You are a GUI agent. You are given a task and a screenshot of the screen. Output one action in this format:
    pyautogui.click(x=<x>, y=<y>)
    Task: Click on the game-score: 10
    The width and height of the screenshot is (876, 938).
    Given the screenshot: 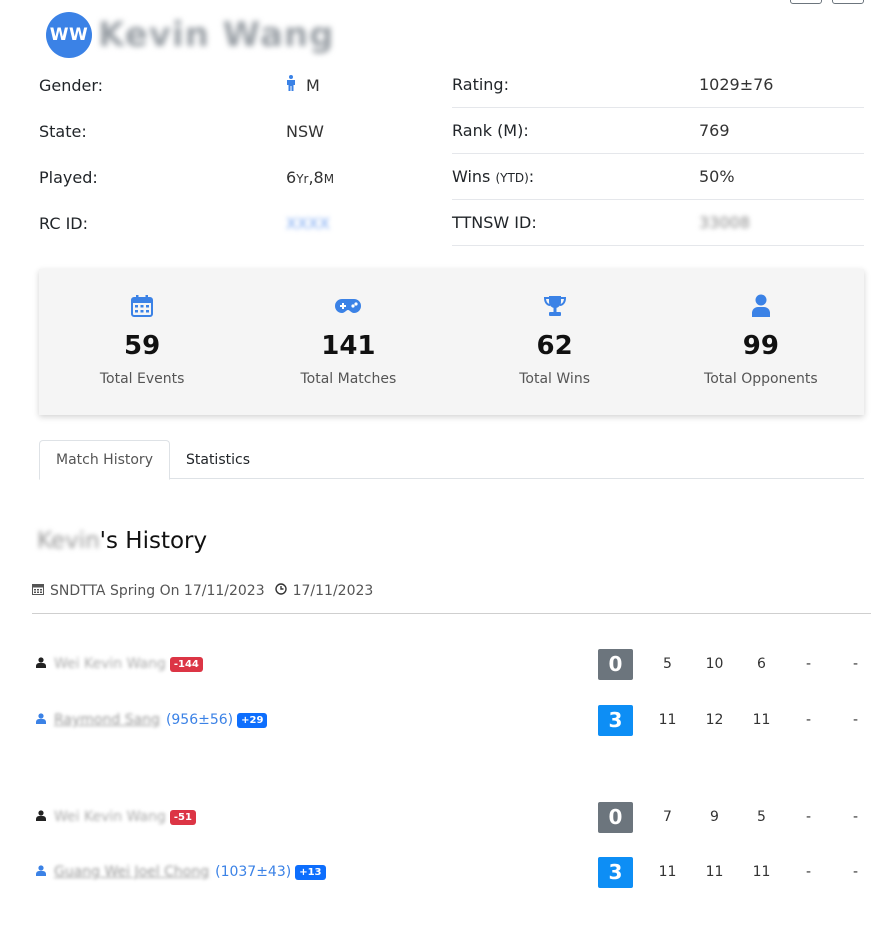 What is the action you would take?
    pyautogui.click(x=714, y=664)
    